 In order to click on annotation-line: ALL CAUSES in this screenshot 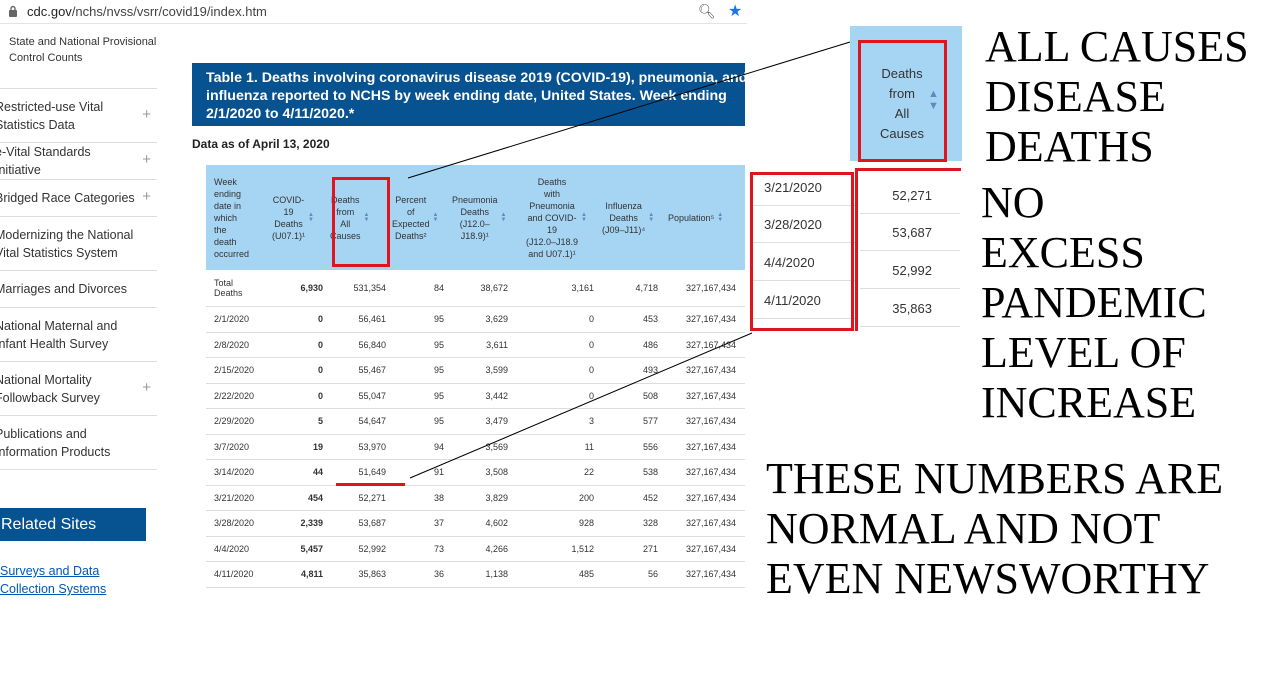, I will do `click(1117, 46)`.